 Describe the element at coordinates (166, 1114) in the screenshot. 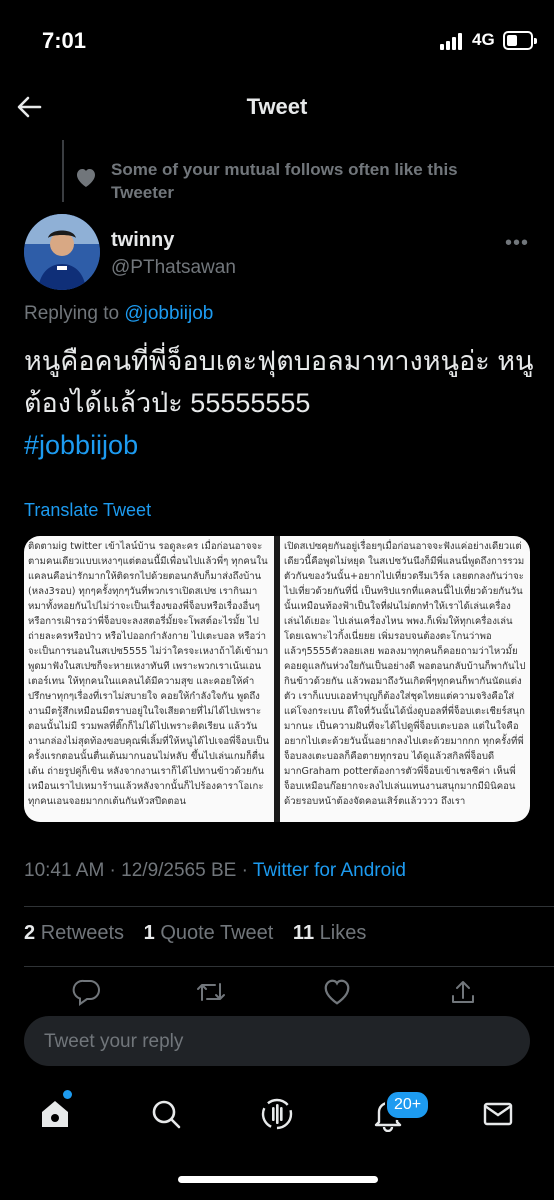

I see `search-icon` at that location.